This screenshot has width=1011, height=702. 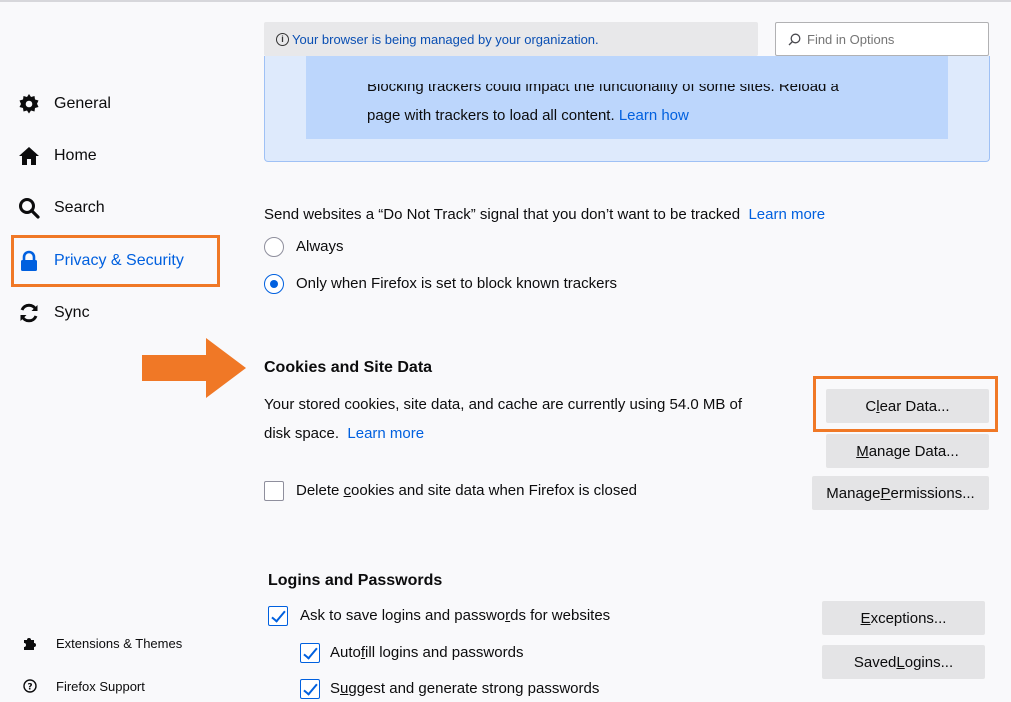 I want to click on logins-heading: Logins and Passwords, so click(x=355, y=580).